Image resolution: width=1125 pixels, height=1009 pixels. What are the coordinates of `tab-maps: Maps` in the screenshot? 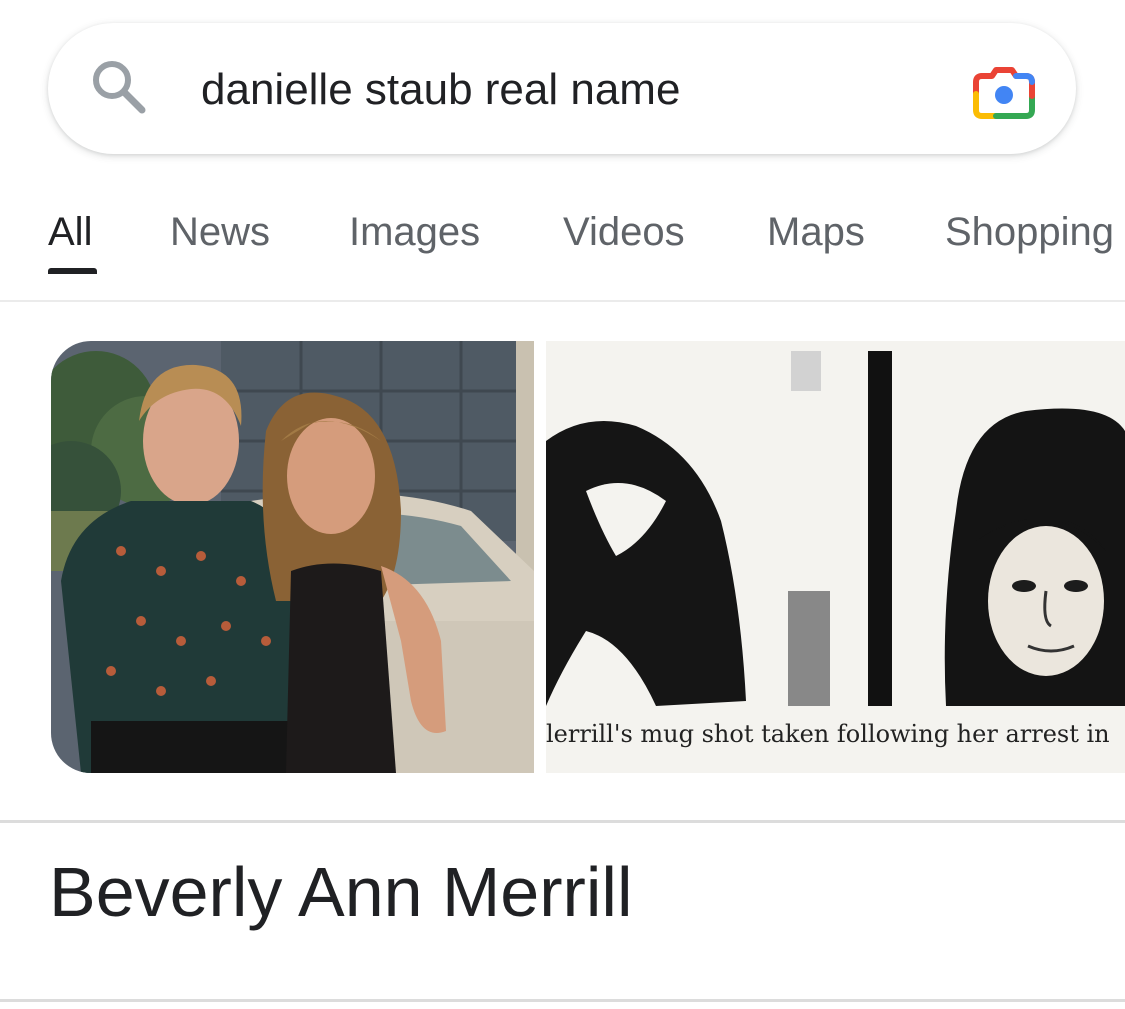 It's located at (816, 232).